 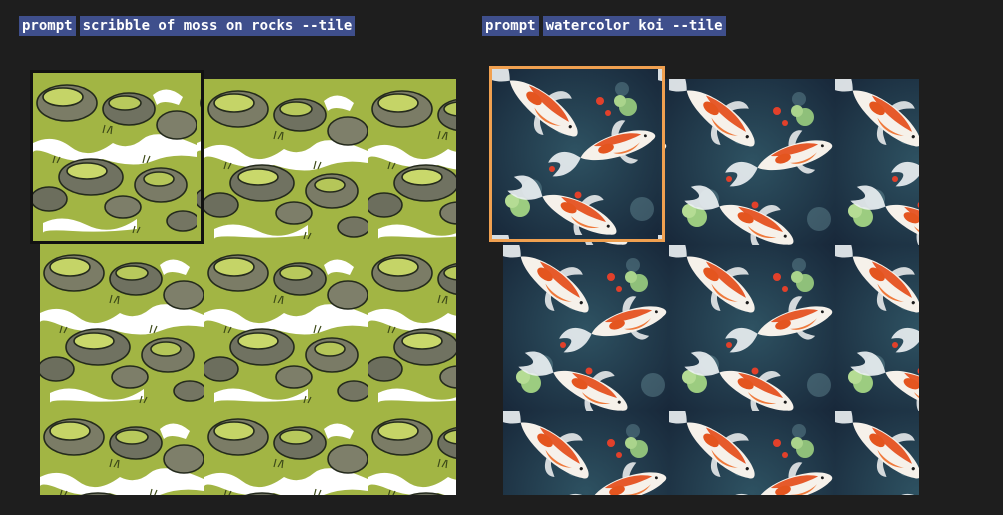 I want to click on moss-single-tile, so click(x=117, y=157).